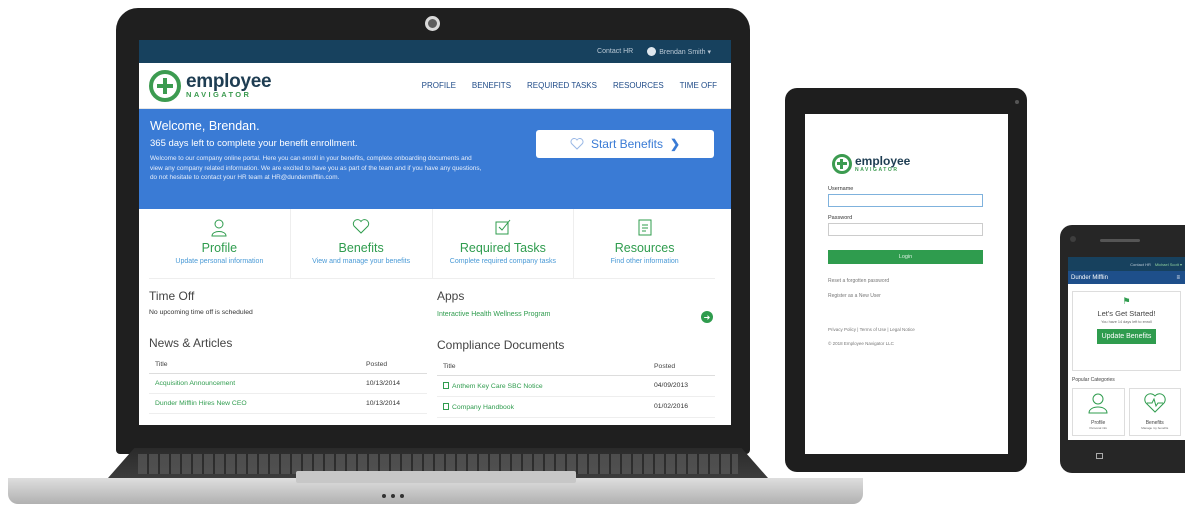  I want to click on register-link: Register as a New User, so click(911, 296).